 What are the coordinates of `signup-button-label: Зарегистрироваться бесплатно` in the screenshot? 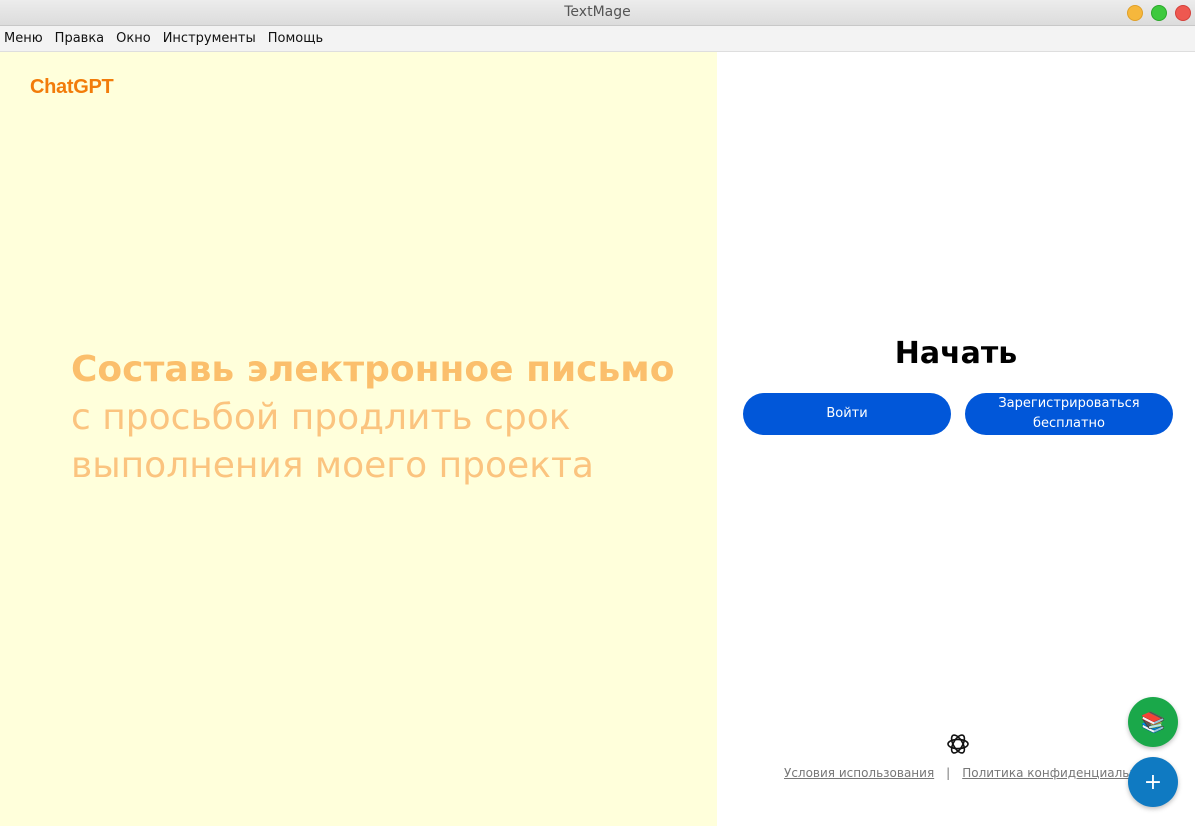 It's located at (1069, 413).